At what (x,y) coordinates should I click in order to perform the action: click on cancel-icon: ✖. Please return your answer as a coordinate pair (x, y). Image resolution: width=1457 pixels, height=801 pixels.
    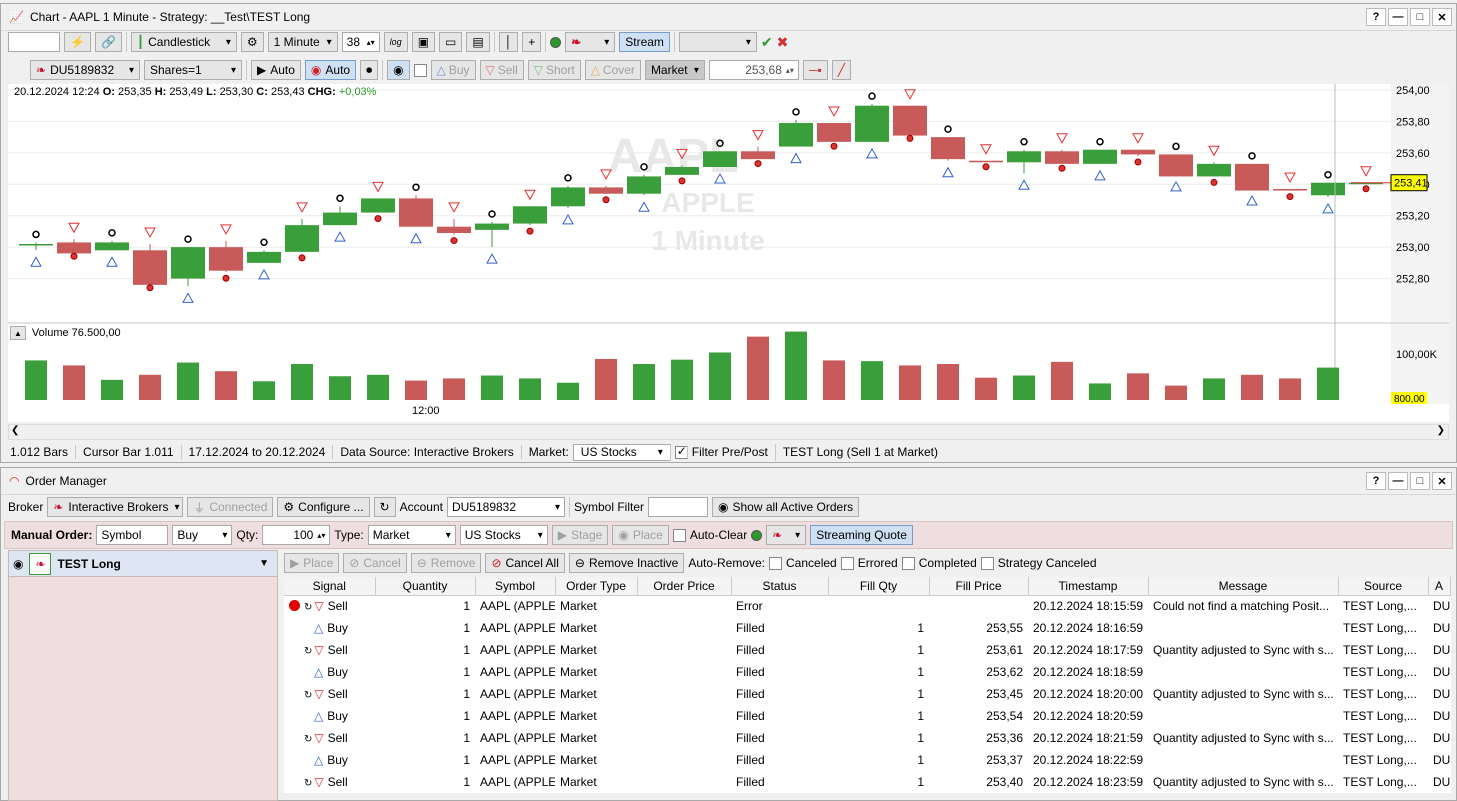
    Looking at the image, I should click on (783, 42).